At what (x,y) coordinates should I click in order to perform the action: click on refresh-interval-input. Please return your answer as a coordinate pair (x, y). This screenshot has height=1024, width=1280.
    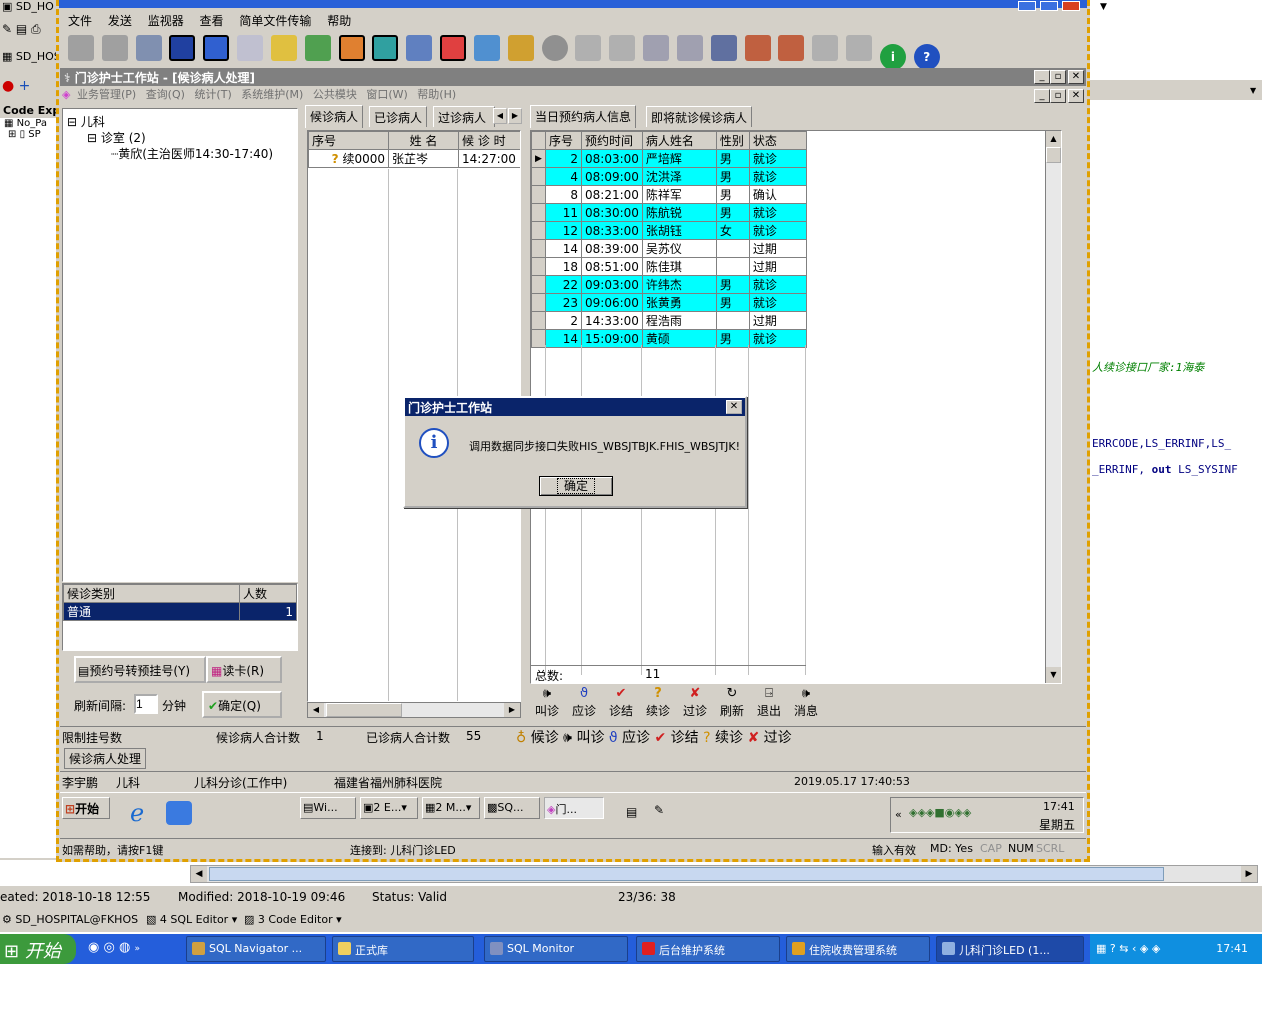
    Looking at the image, I should click on (146, 704).